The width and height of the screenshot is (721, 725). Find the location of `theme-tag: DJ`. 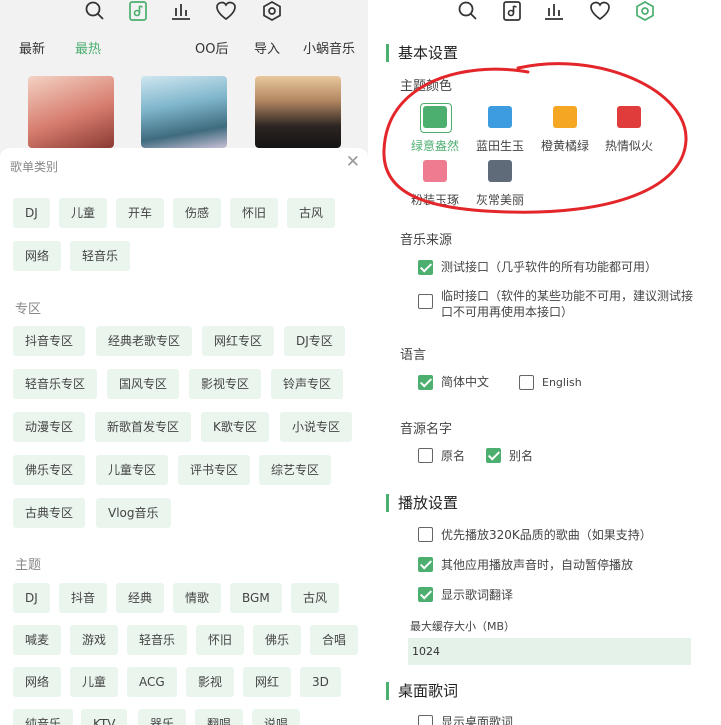

theme-tag: DJ is located at coordinates (31, 598).